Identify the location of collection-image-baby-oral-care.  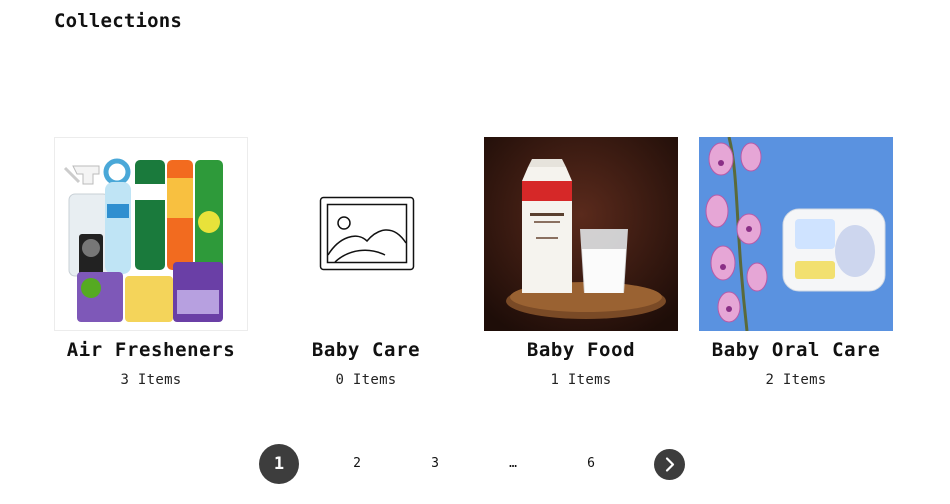
(796, 234).